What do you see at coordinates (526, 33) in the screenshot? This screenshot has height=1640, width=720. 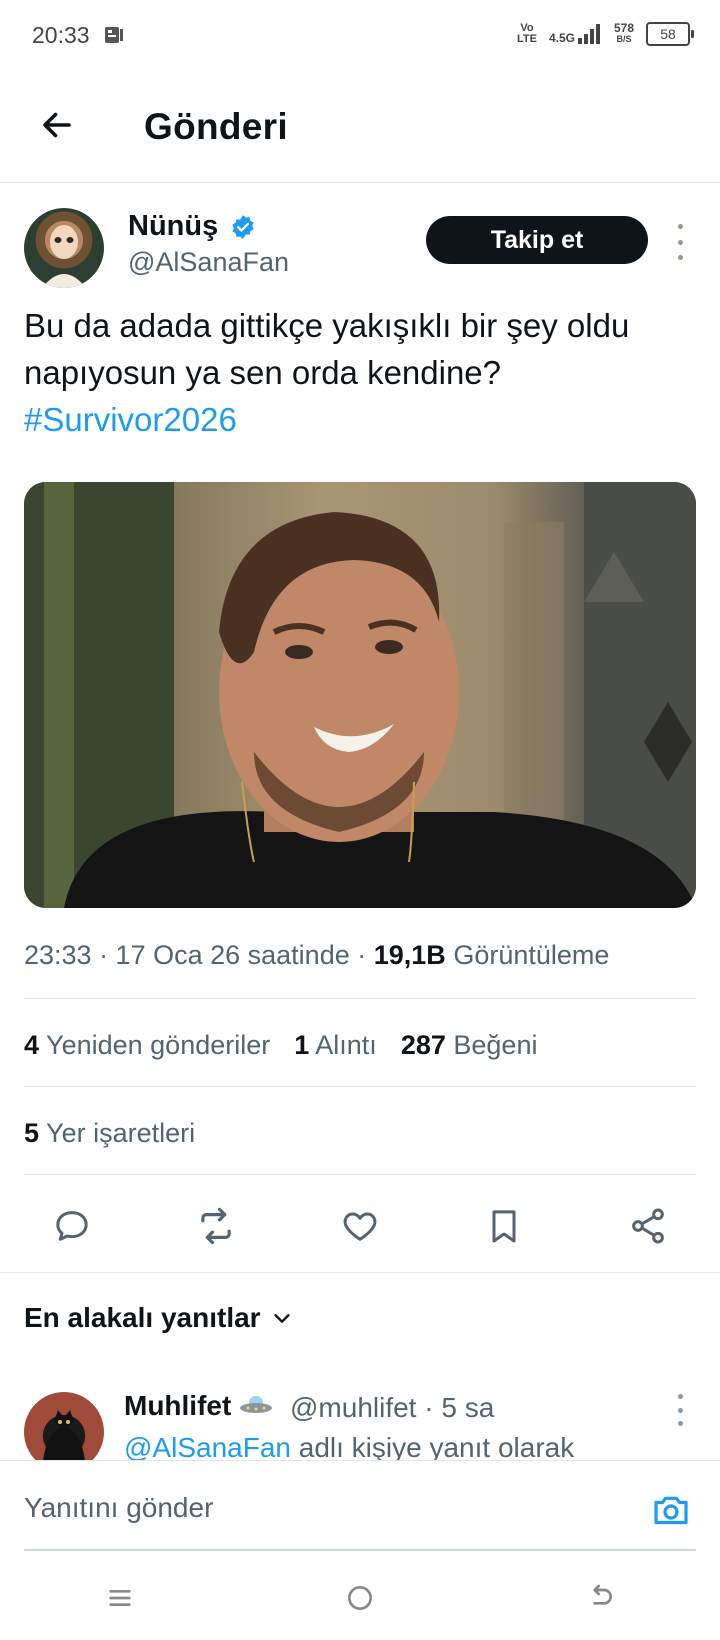 I see `volte-indicator: Vo LTE` at bounding box center [526, 33].